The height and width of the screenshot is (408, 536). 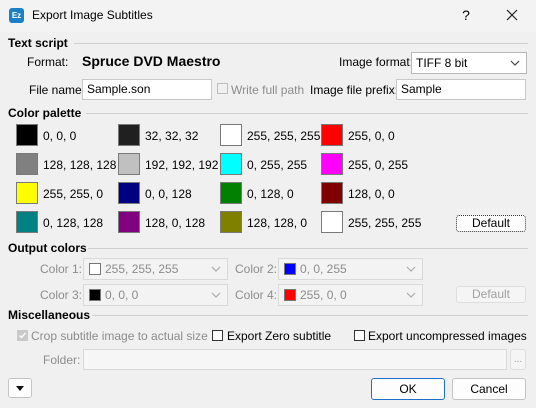 I want to click on crop-checkbox, so click(x=22, y=335).